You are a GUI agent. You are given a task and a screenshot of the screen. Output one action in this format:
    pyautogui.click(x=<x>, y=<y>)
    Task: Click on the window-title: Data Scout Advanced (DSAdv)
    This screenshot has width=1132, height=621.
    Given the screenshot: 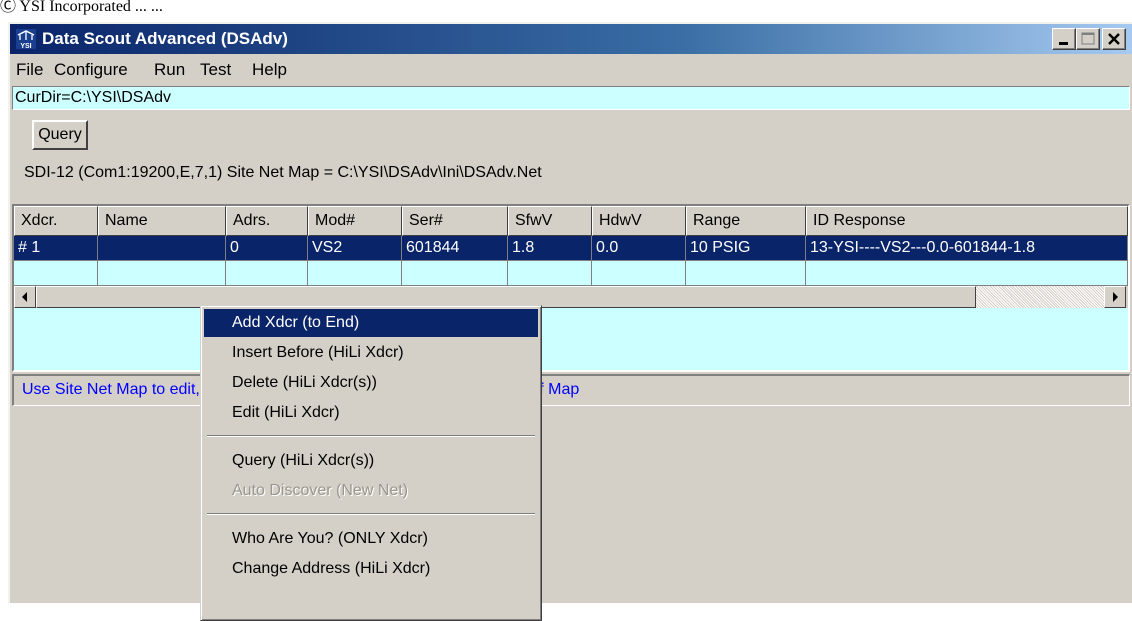 What is the action you would take?
    pyautogui.click(x=165, y=38)
    